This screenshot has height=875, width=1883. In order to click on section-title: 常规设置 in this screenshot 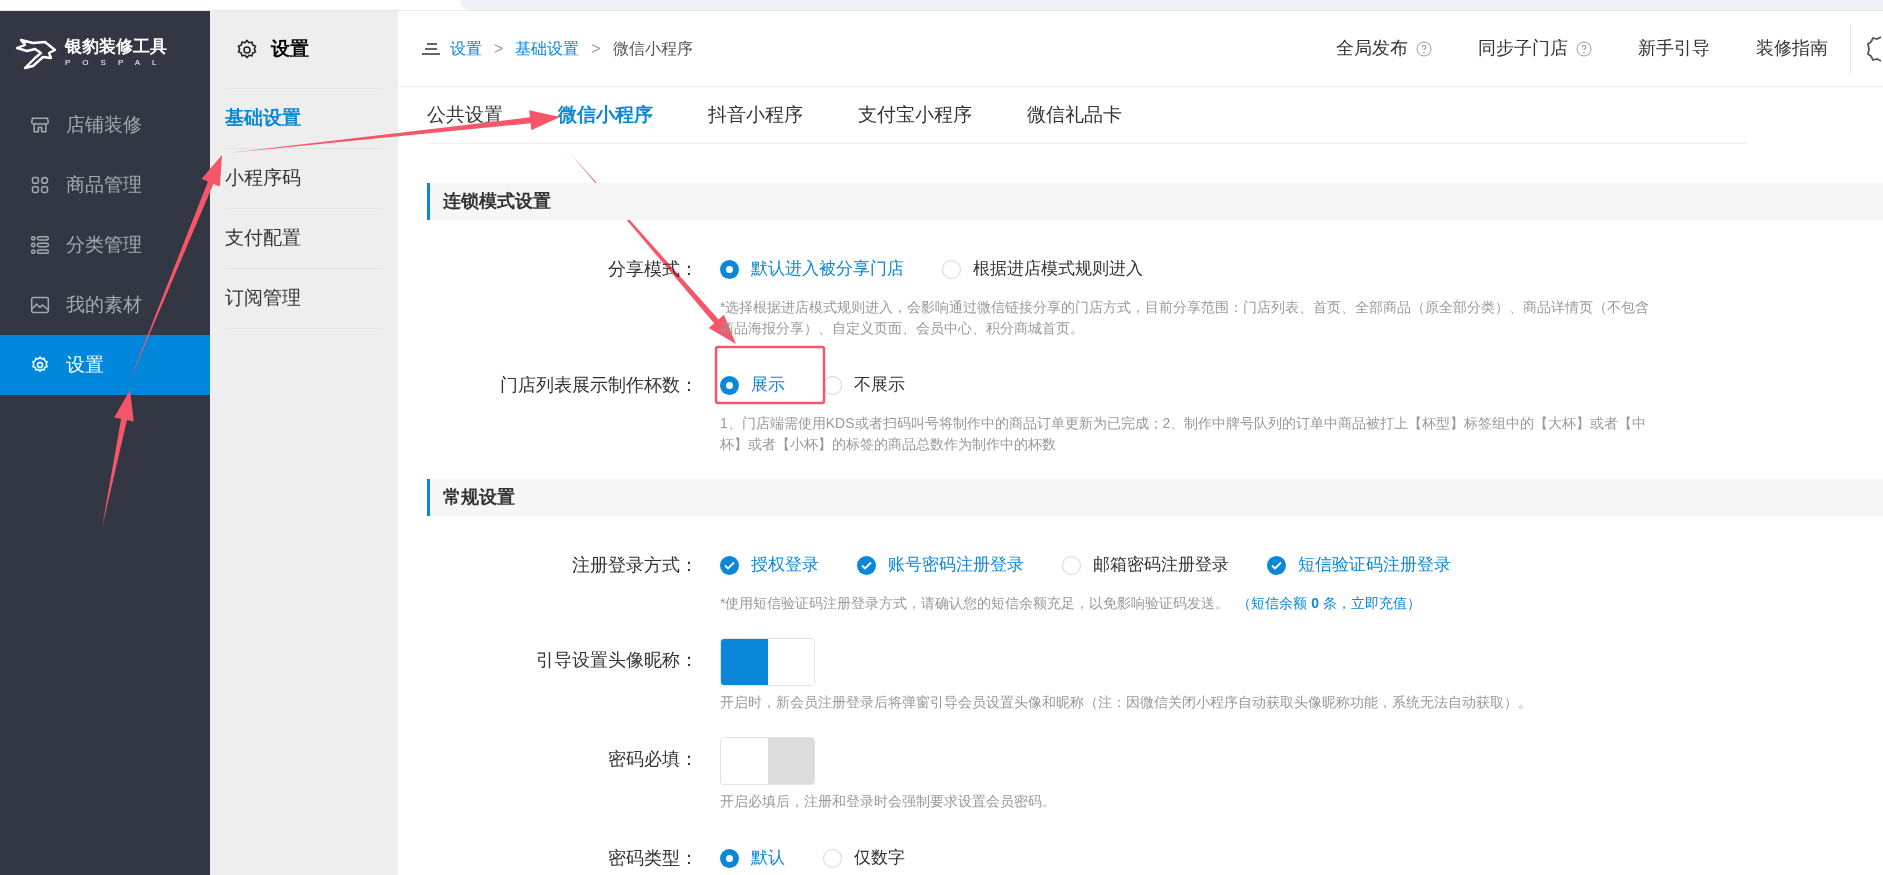, I will do `click(479, 497)`.